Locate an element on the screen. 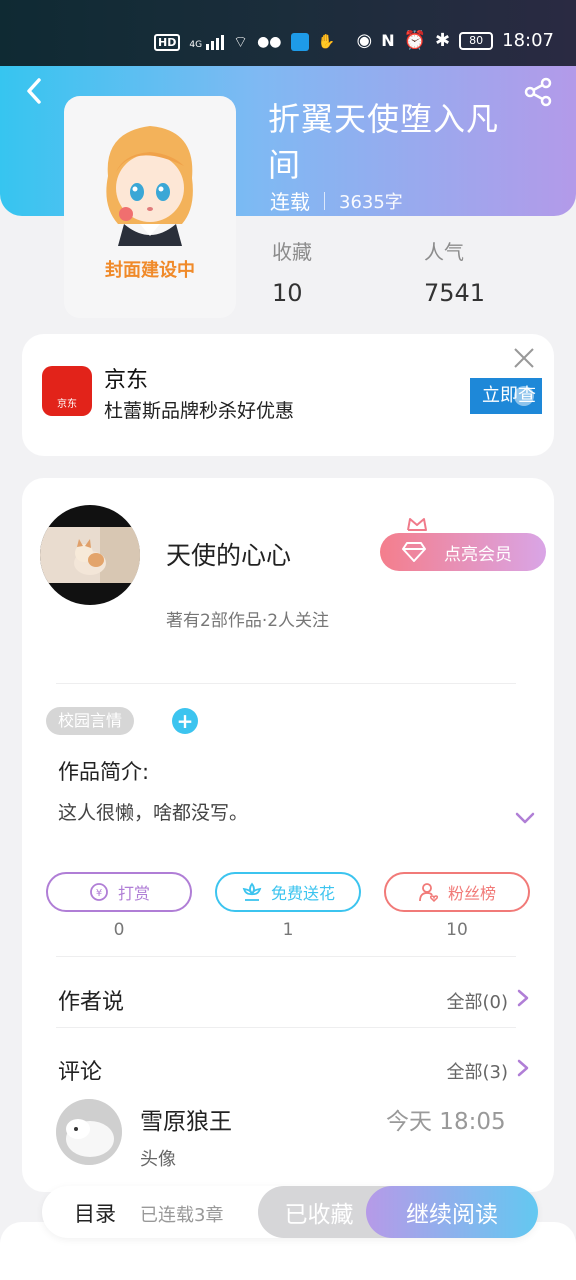  status-bar: HD 4G ⌔ ●● ✋ ◉ N ⏰ ✱ 80 18:07 is located at coordinates (288, 33).